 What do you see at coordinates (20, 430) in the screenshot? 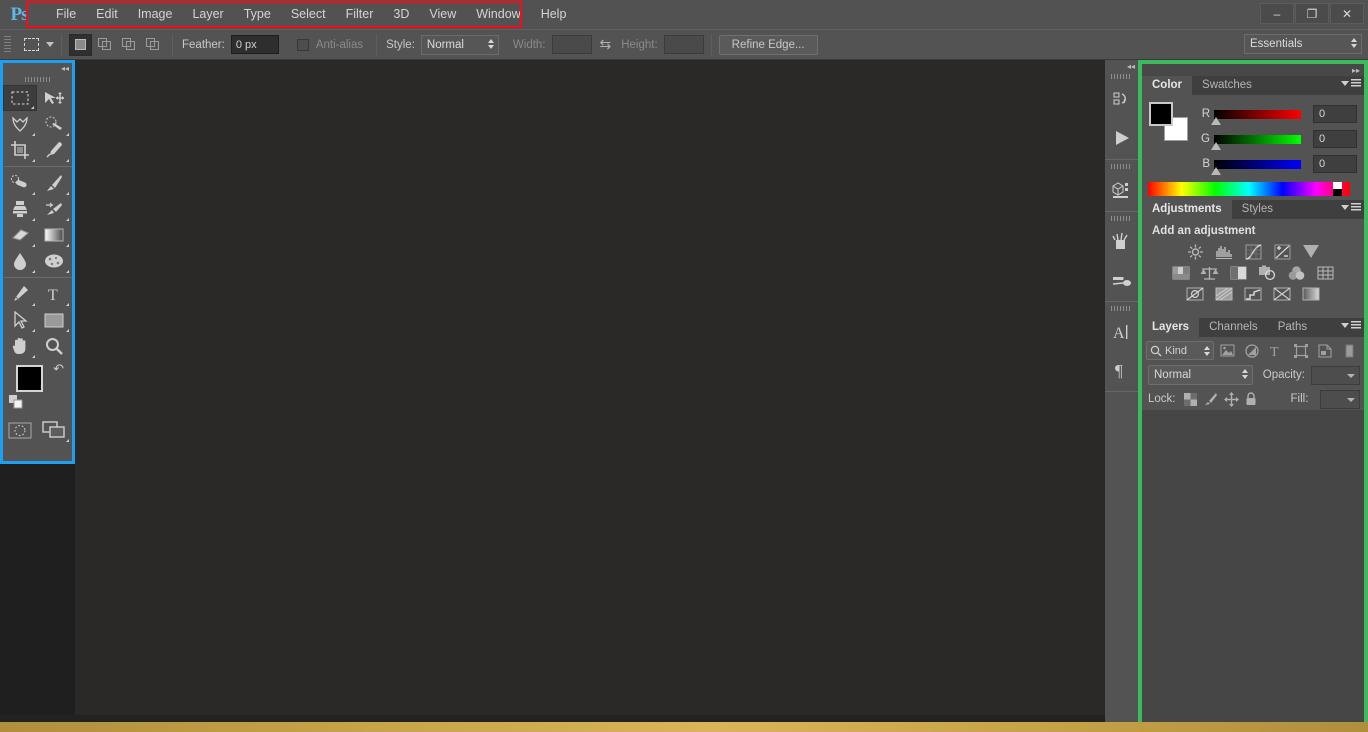
I see `quick-mask-mode-button` at bounding box center [20, 430].